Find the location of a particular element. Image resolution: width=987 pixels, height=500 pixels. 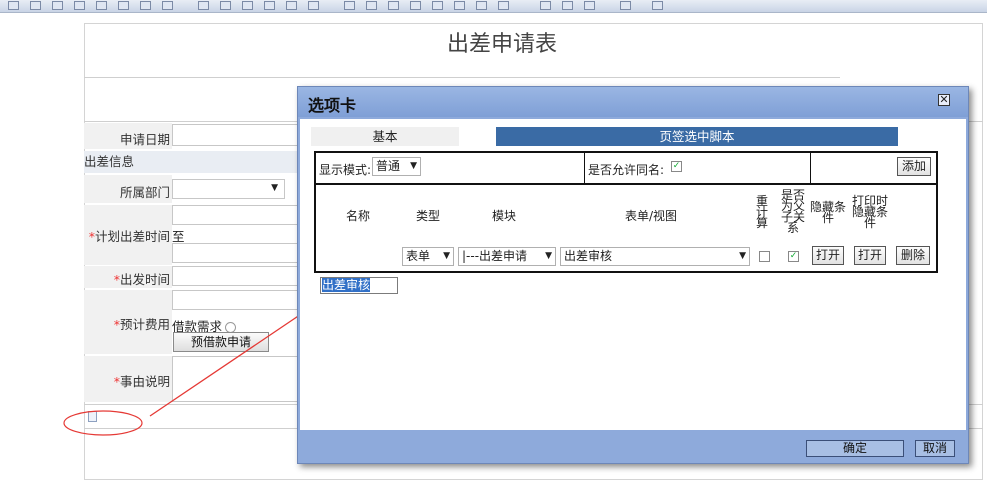

close-icon: ✕ is located at coordinates (944, 100).